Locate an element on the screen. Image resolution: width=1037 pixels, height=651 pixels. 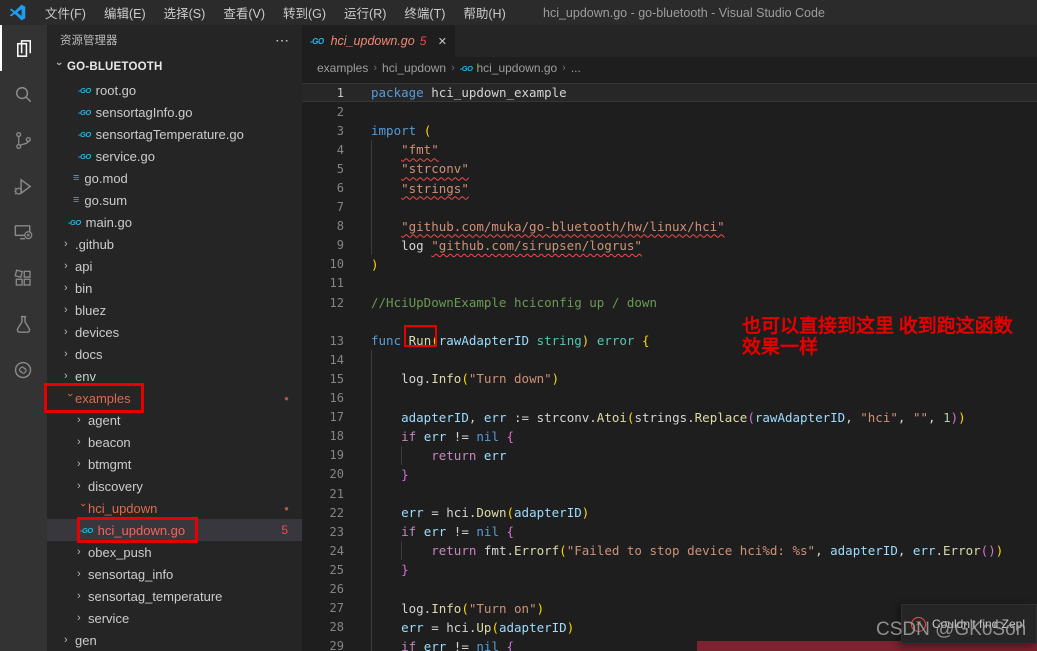
tree-item-obex_push: › obex_push is located at coordinates (174, 552).